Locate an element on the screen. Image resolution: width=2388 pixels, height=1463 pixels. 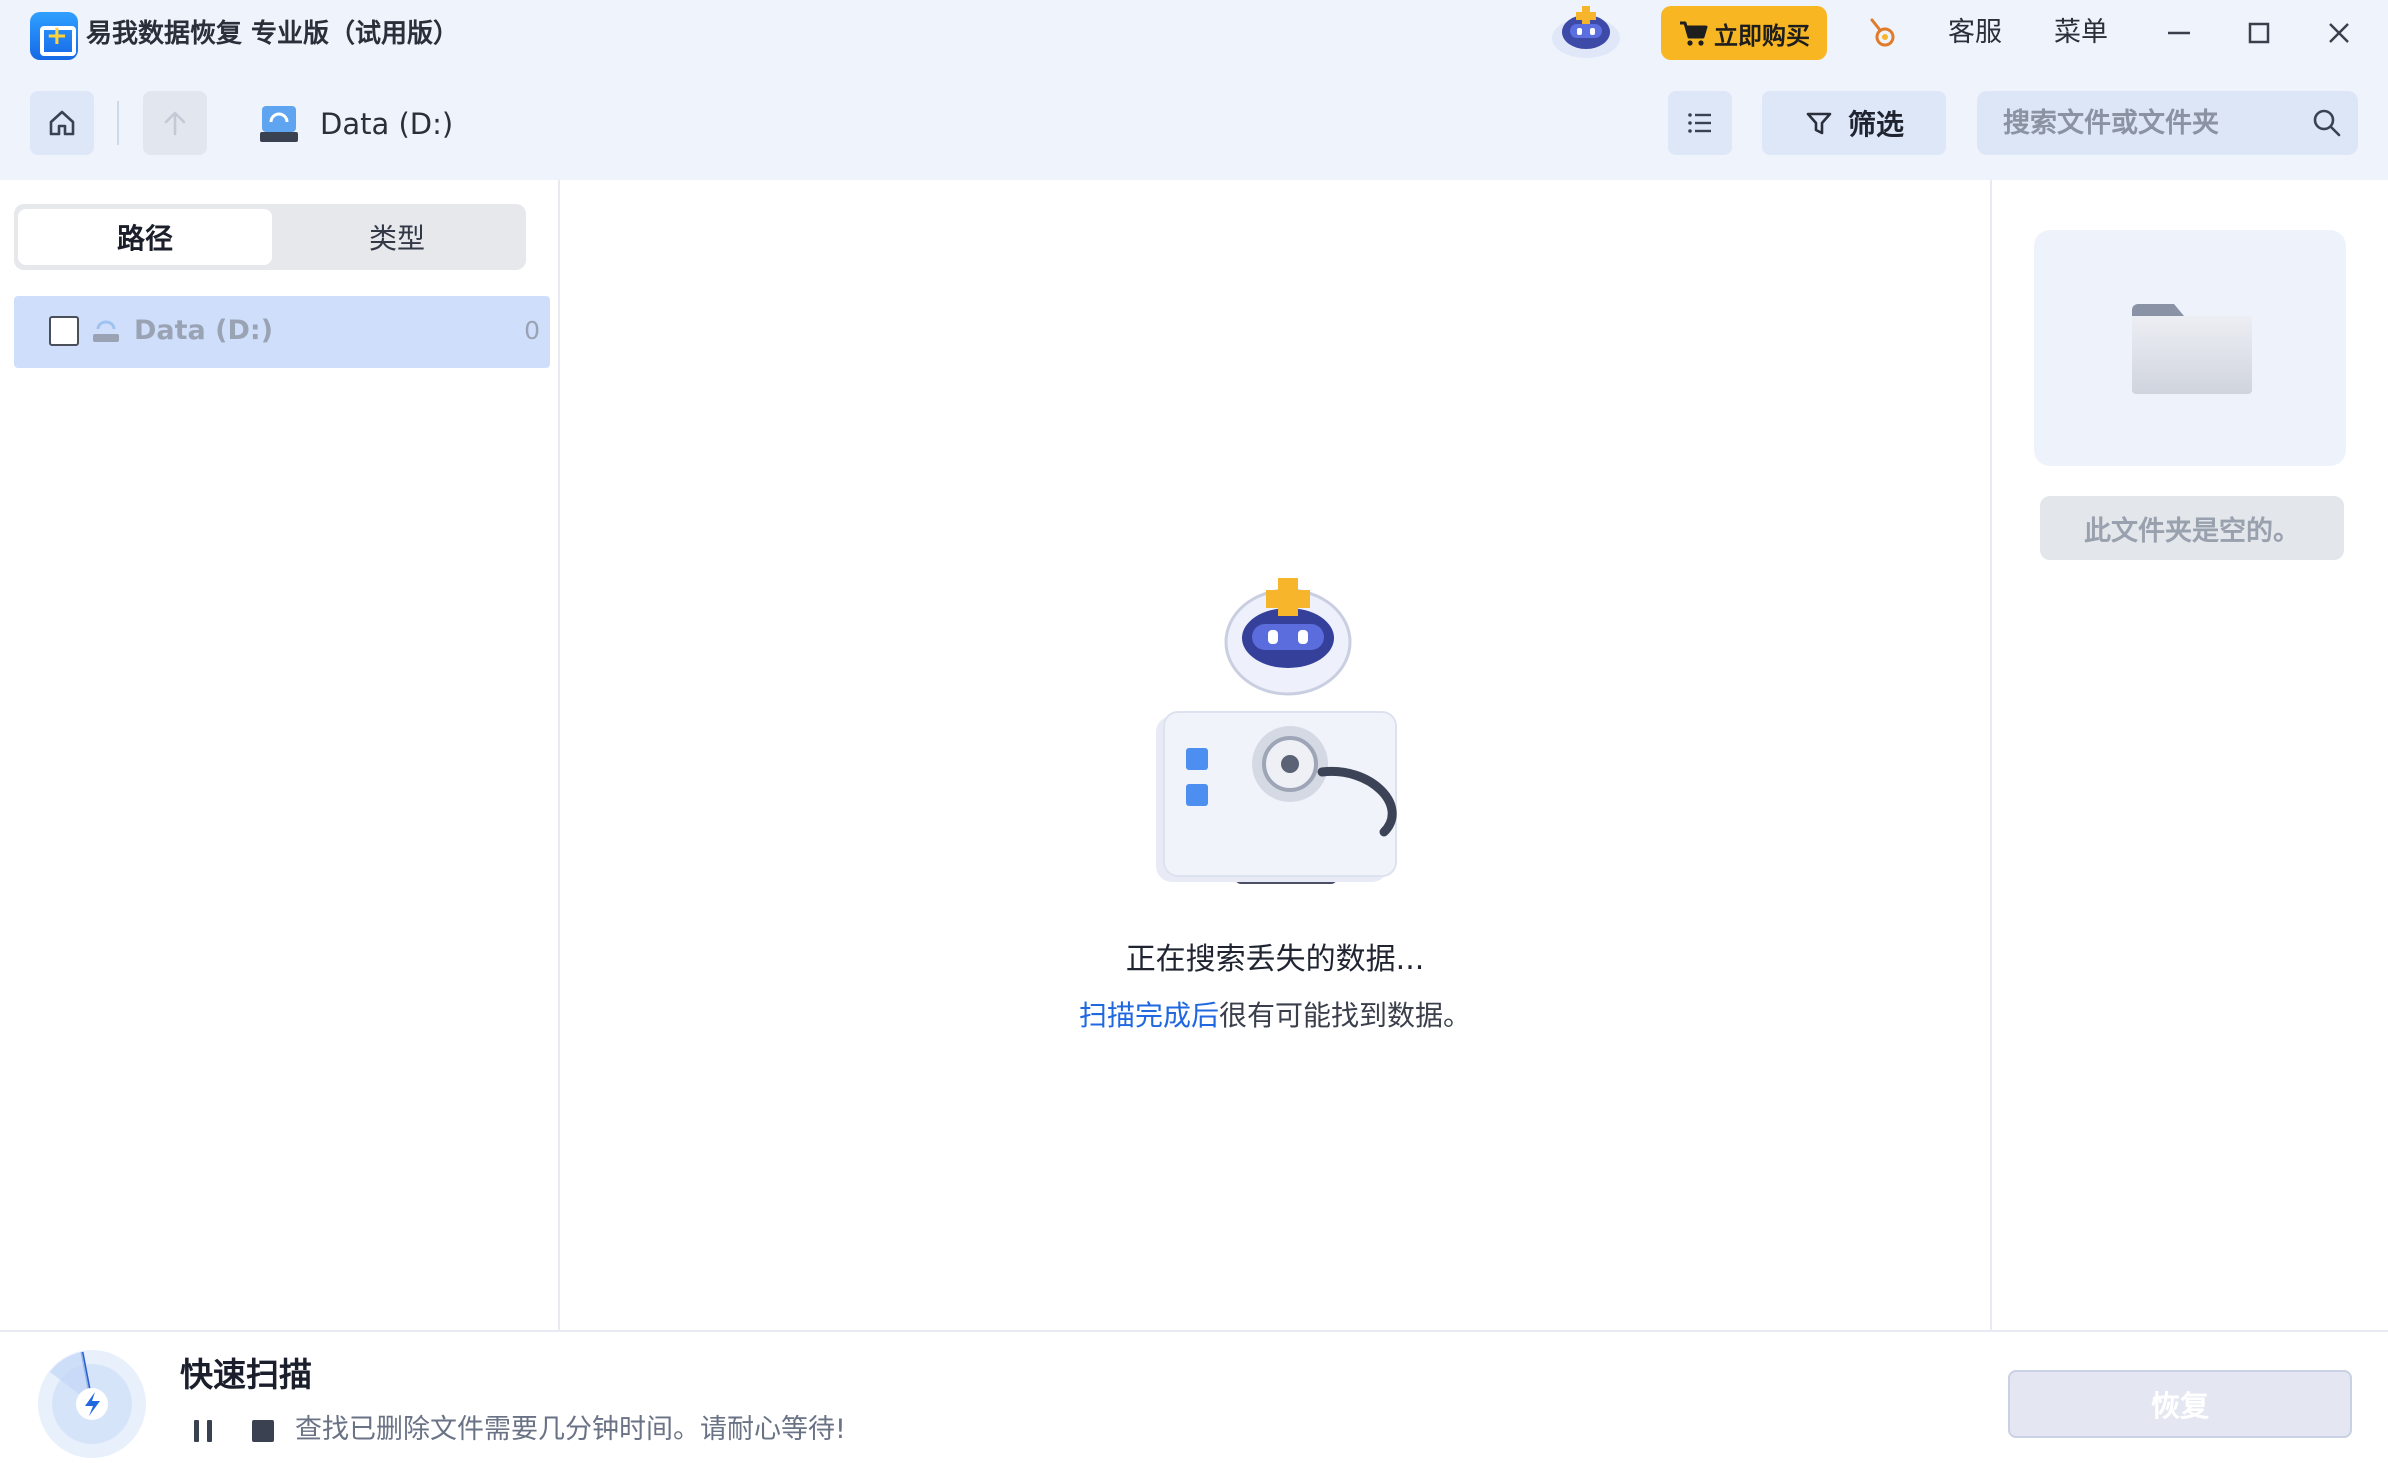
search-box is located at coordinates (2167, 123).